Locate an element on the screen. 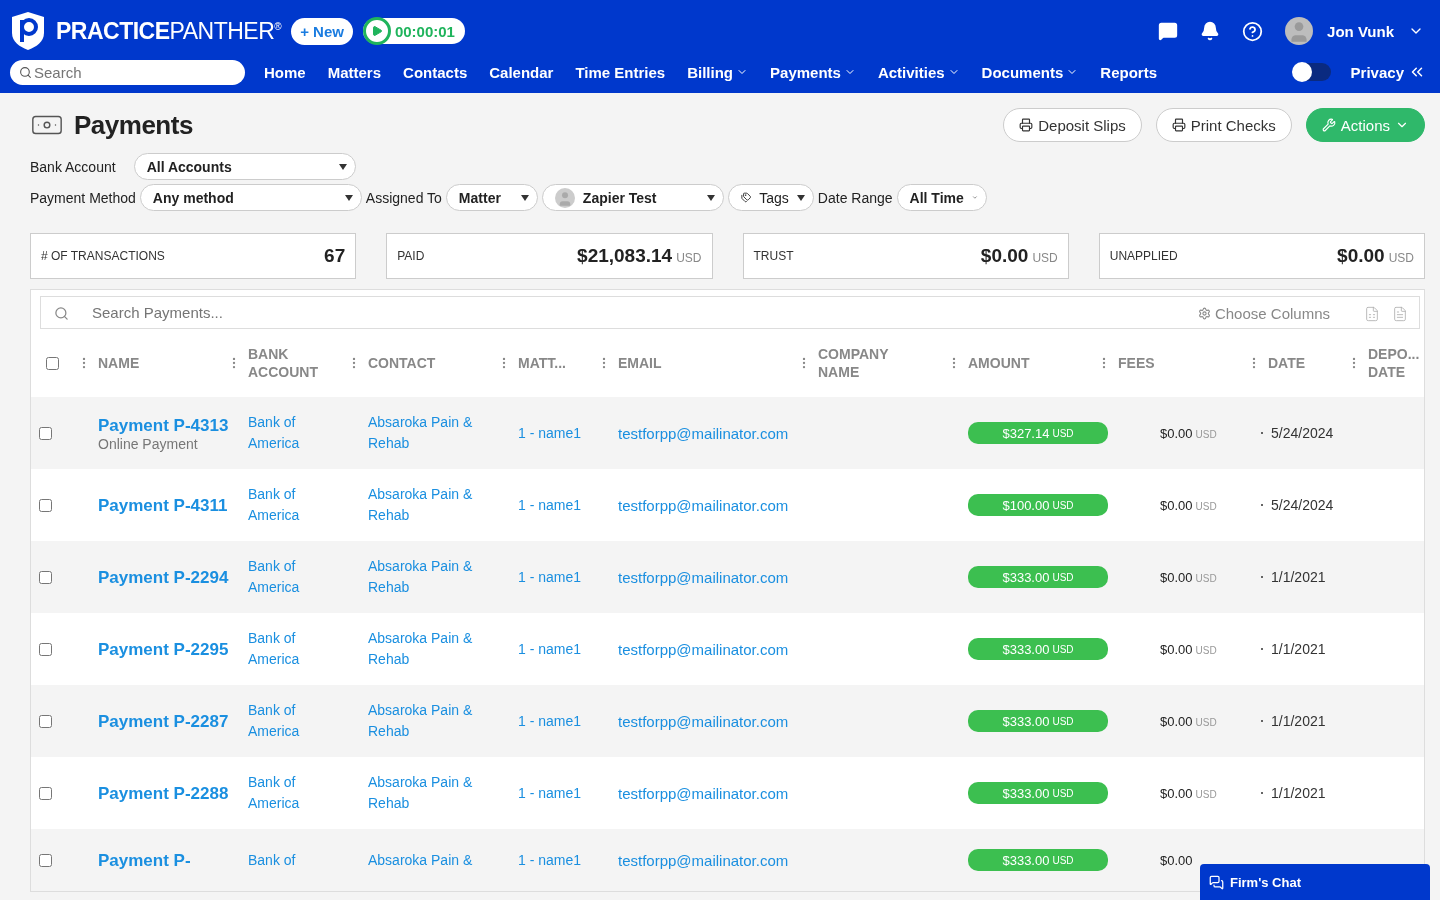  tags-icon is located at coordinates (746, 197).